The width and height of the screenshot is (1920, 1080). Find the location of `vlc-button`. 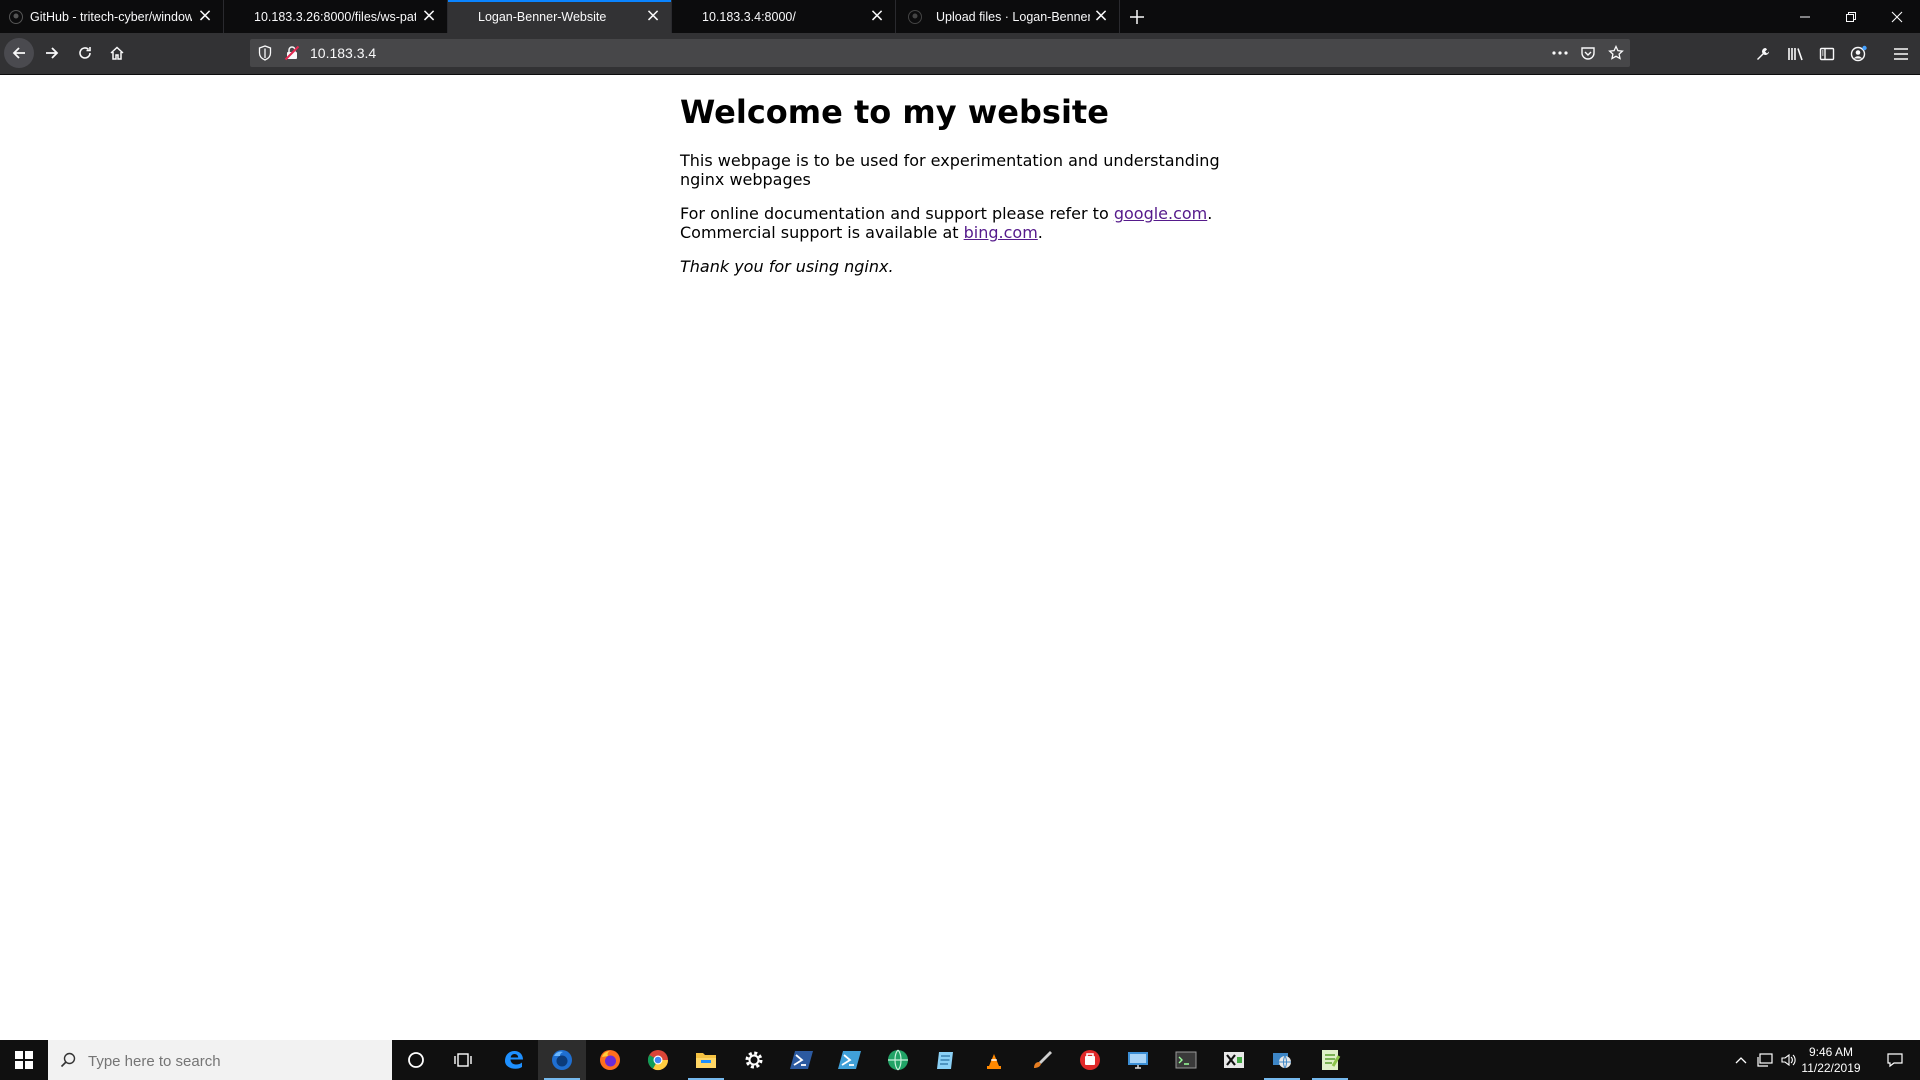

vlc-button is located at coordinates (994, 1060).